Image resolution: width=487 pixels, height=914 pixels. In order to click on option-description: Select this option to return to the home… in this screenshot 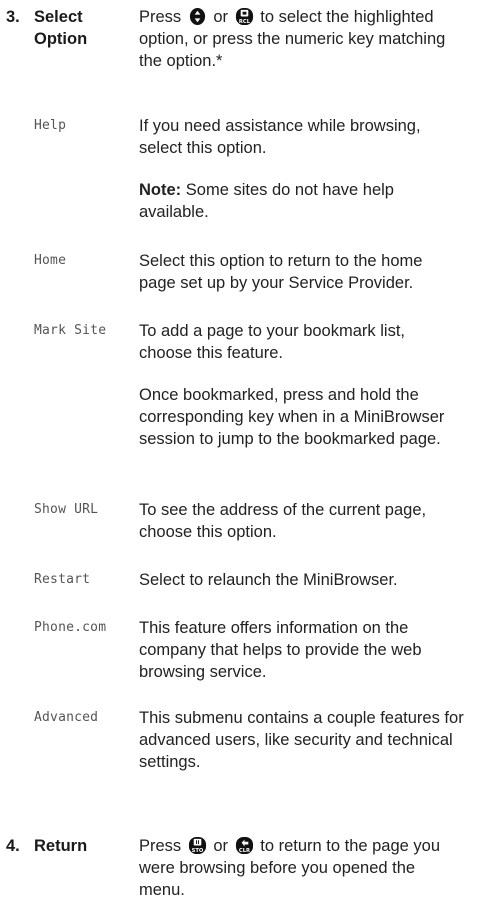, I will do `click(309, 272)`.